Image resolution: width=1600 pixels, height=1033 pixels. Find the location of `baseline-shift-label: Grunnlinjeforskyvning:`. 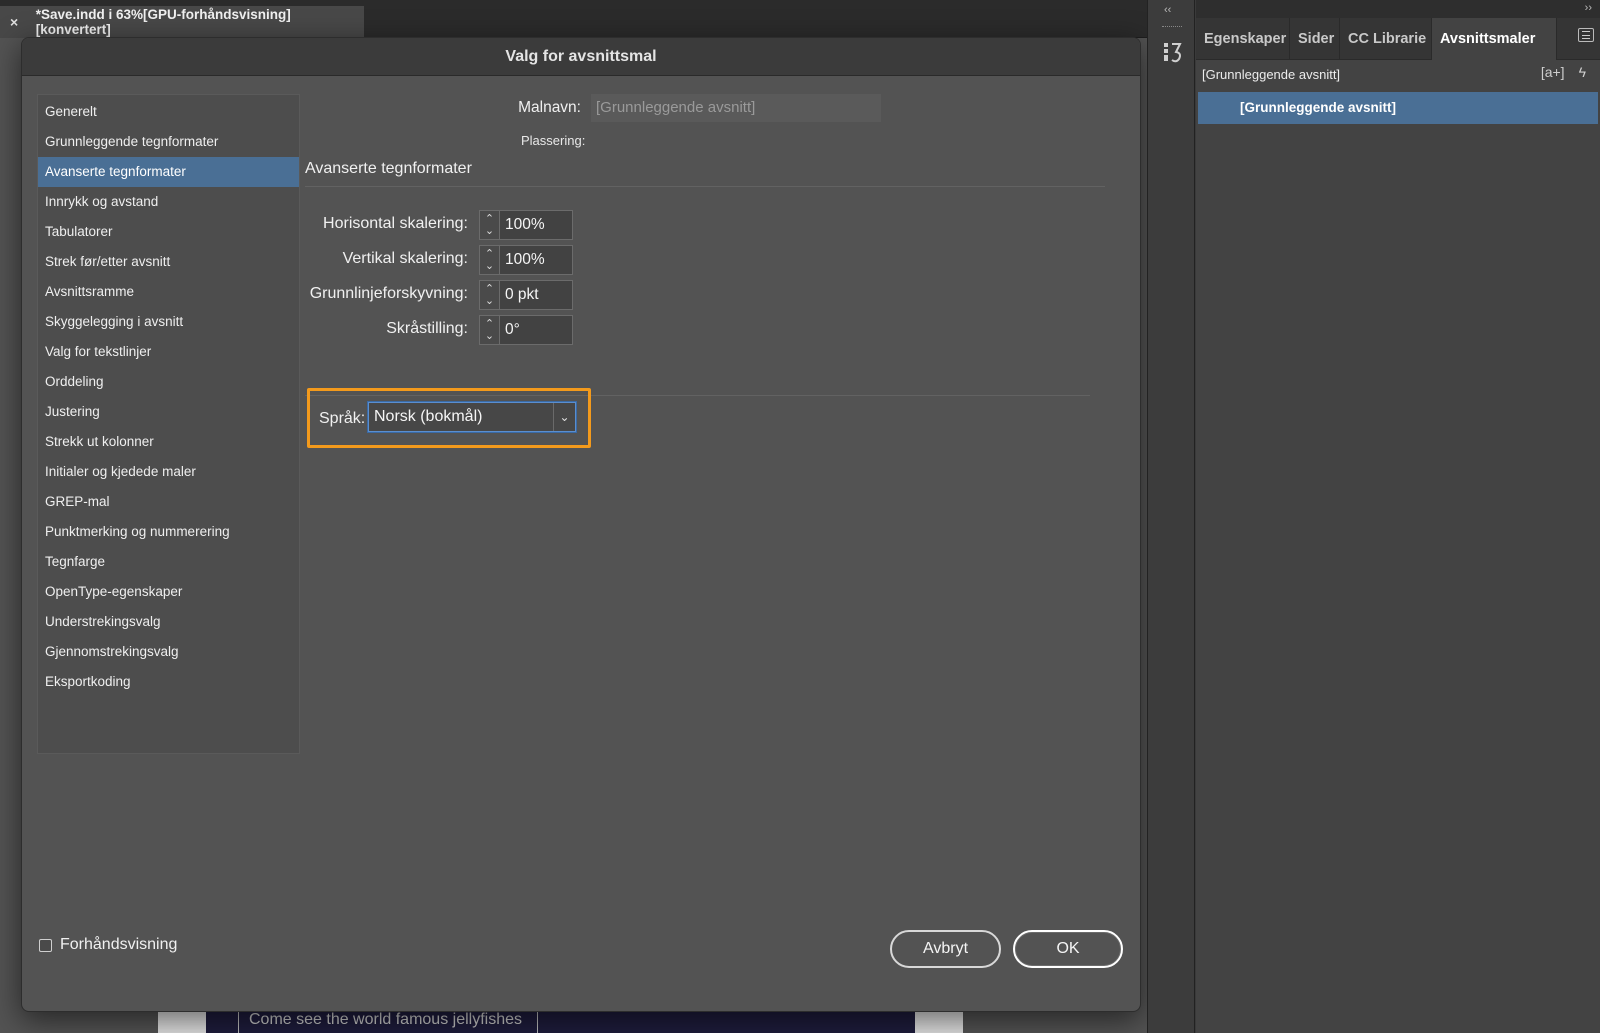

baseline-shift-label: Grunnlinjeforskyvning: is located at coordinates (388, 293).